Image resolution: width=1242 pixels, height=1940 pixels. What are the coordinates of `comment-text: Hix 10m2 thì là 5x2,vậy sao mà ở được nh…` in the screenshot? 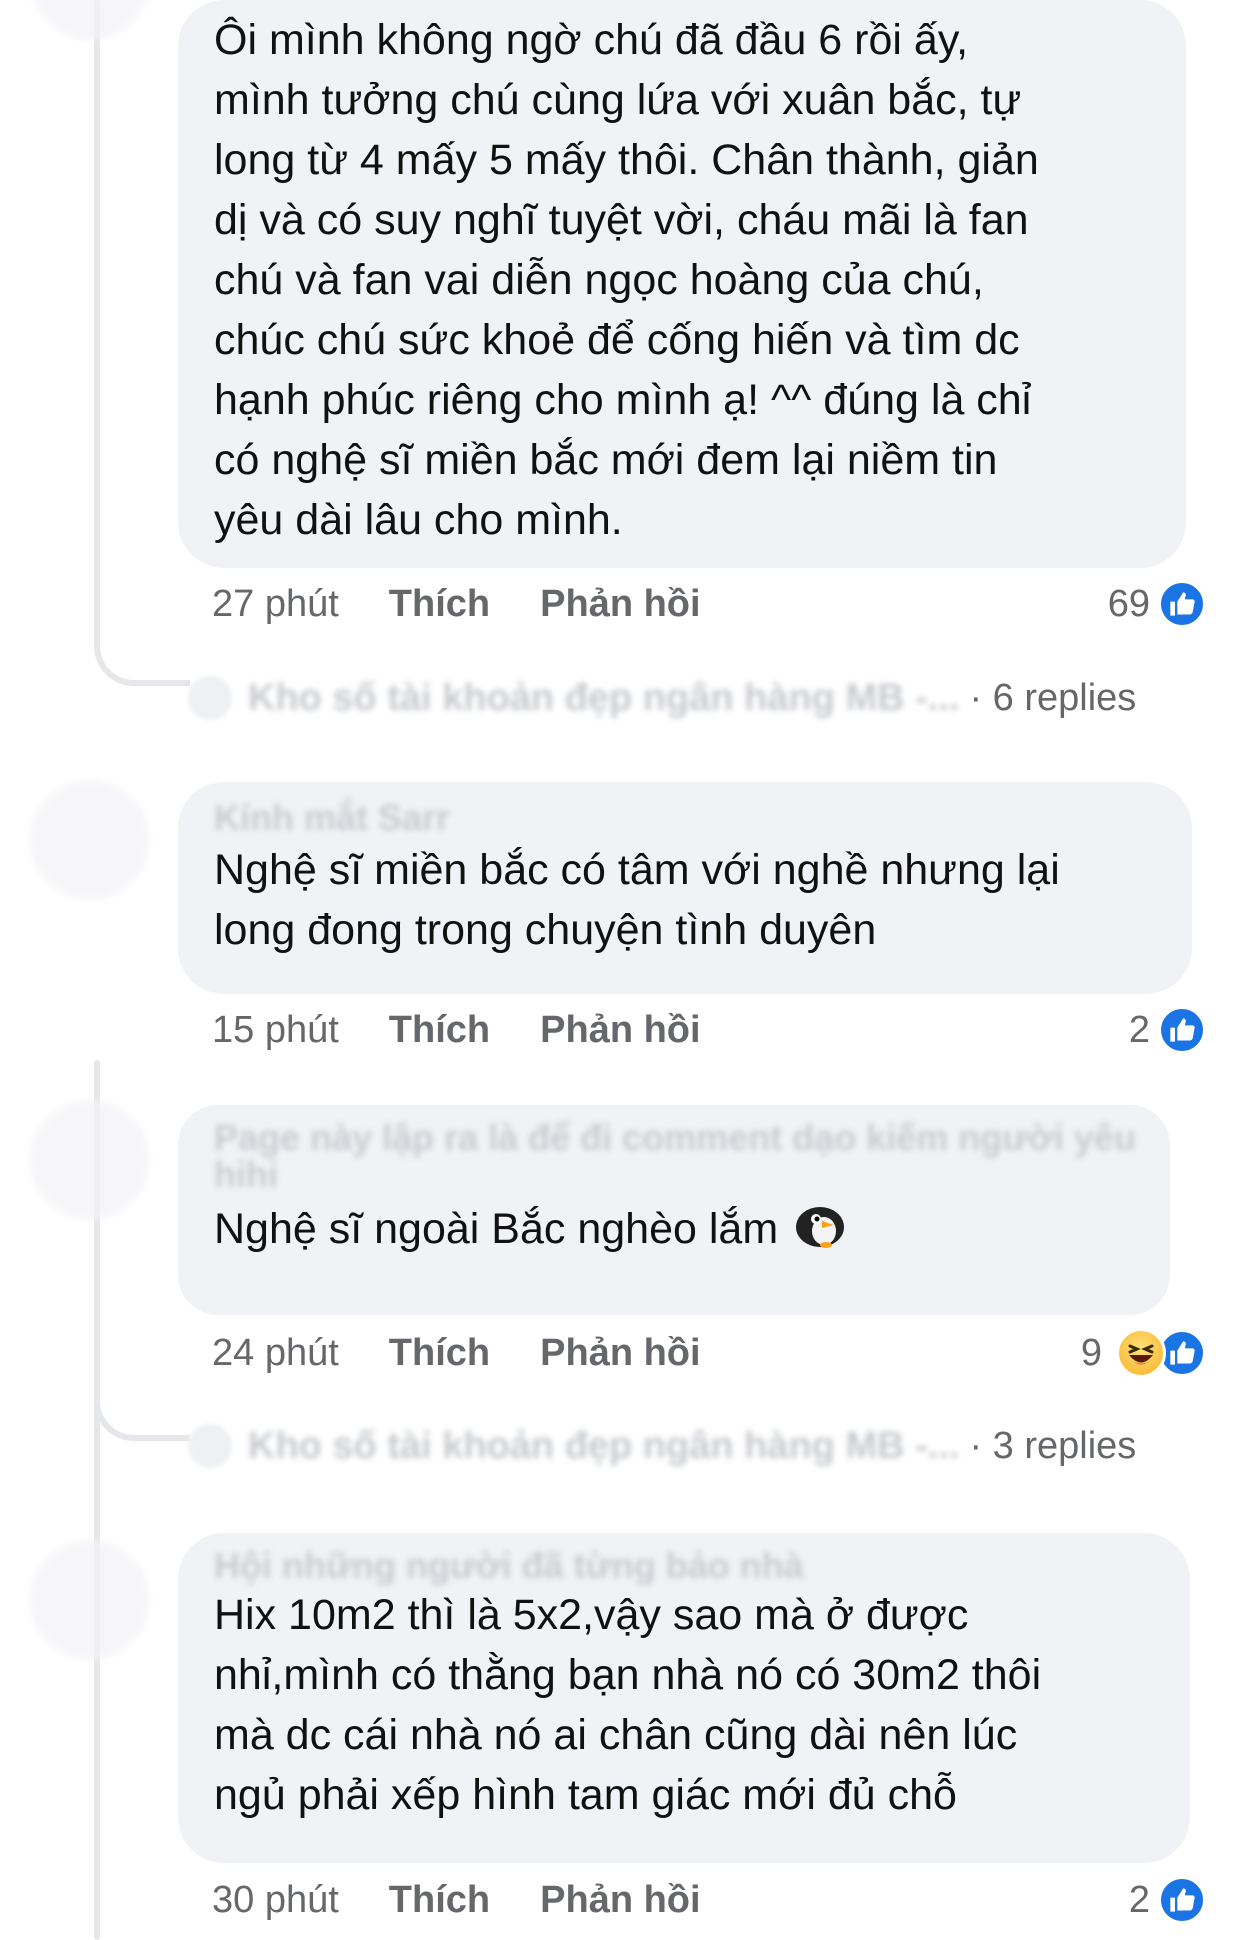 It's located at (628, 1705).